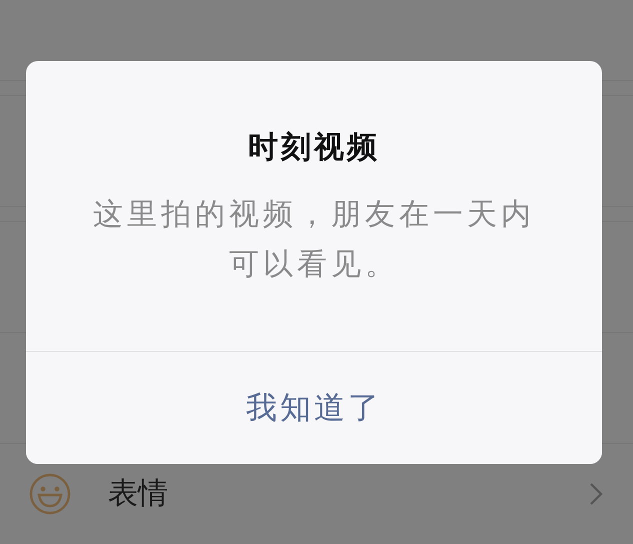 Image resolution: width=633 pixels, height=544 pixels. Describe the element at coordinates (314, 240) in the screenshot. I see `dialog-message: 这里拍的视频，朋友在一天内可以看见。` at that location.